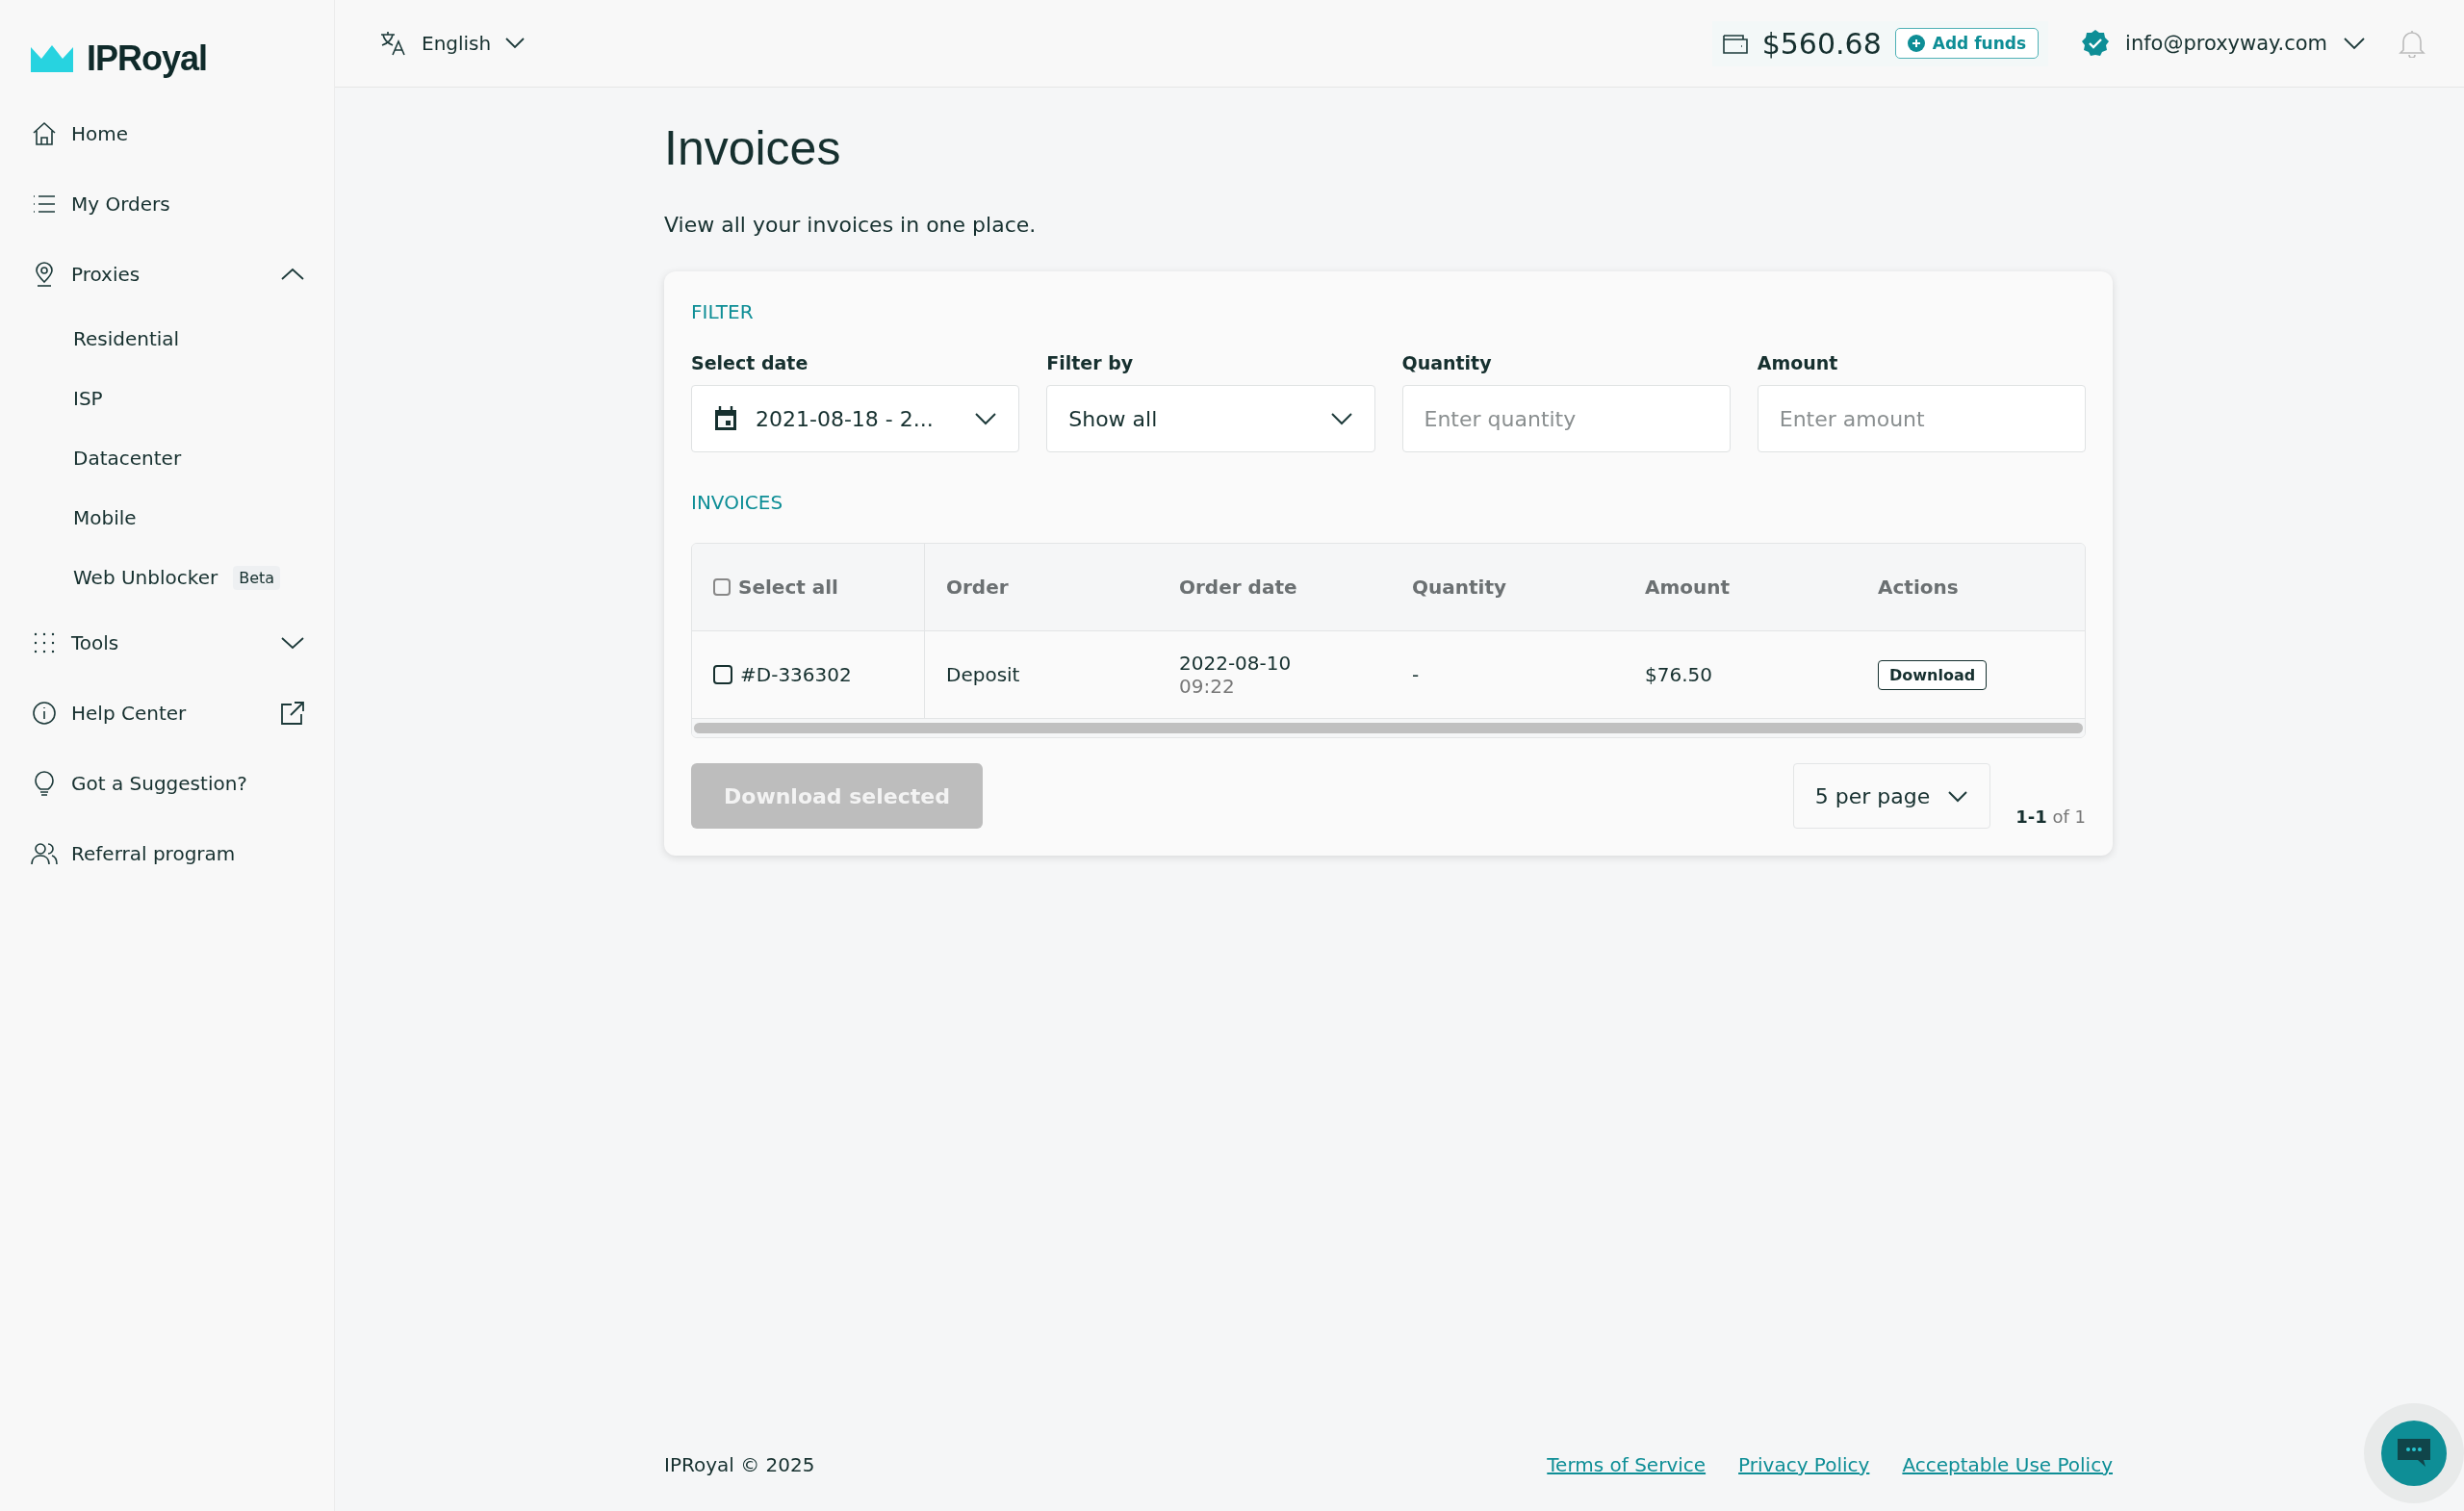 This screenshot has width=2464, height=1511. Describe the element at coordinates (725, 418) in the screenshot. I see `calendar-icon` at that location.